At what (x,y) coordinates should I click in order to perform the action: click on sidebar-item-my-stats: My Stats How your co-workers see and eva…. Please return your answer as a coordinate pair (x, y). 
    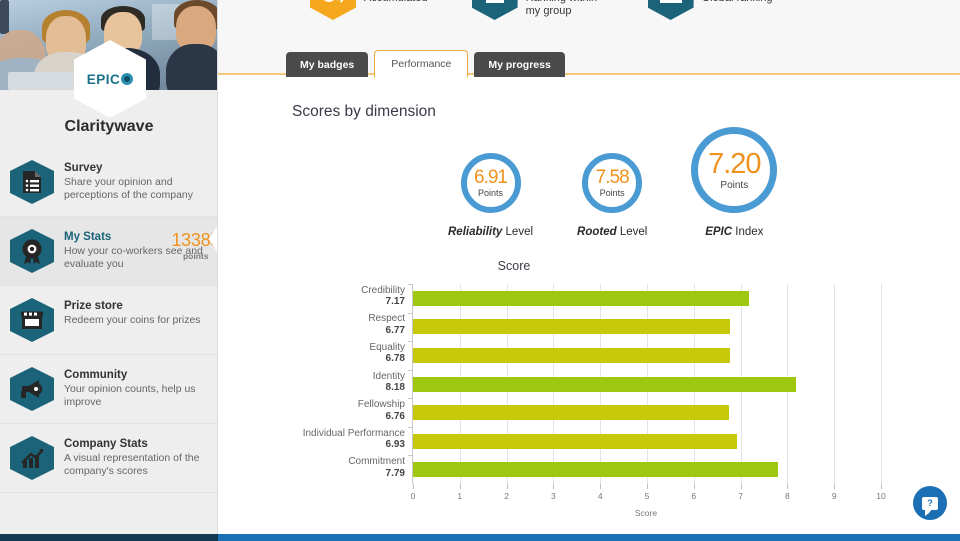
    Looking at the image, I should click on (108, 251).